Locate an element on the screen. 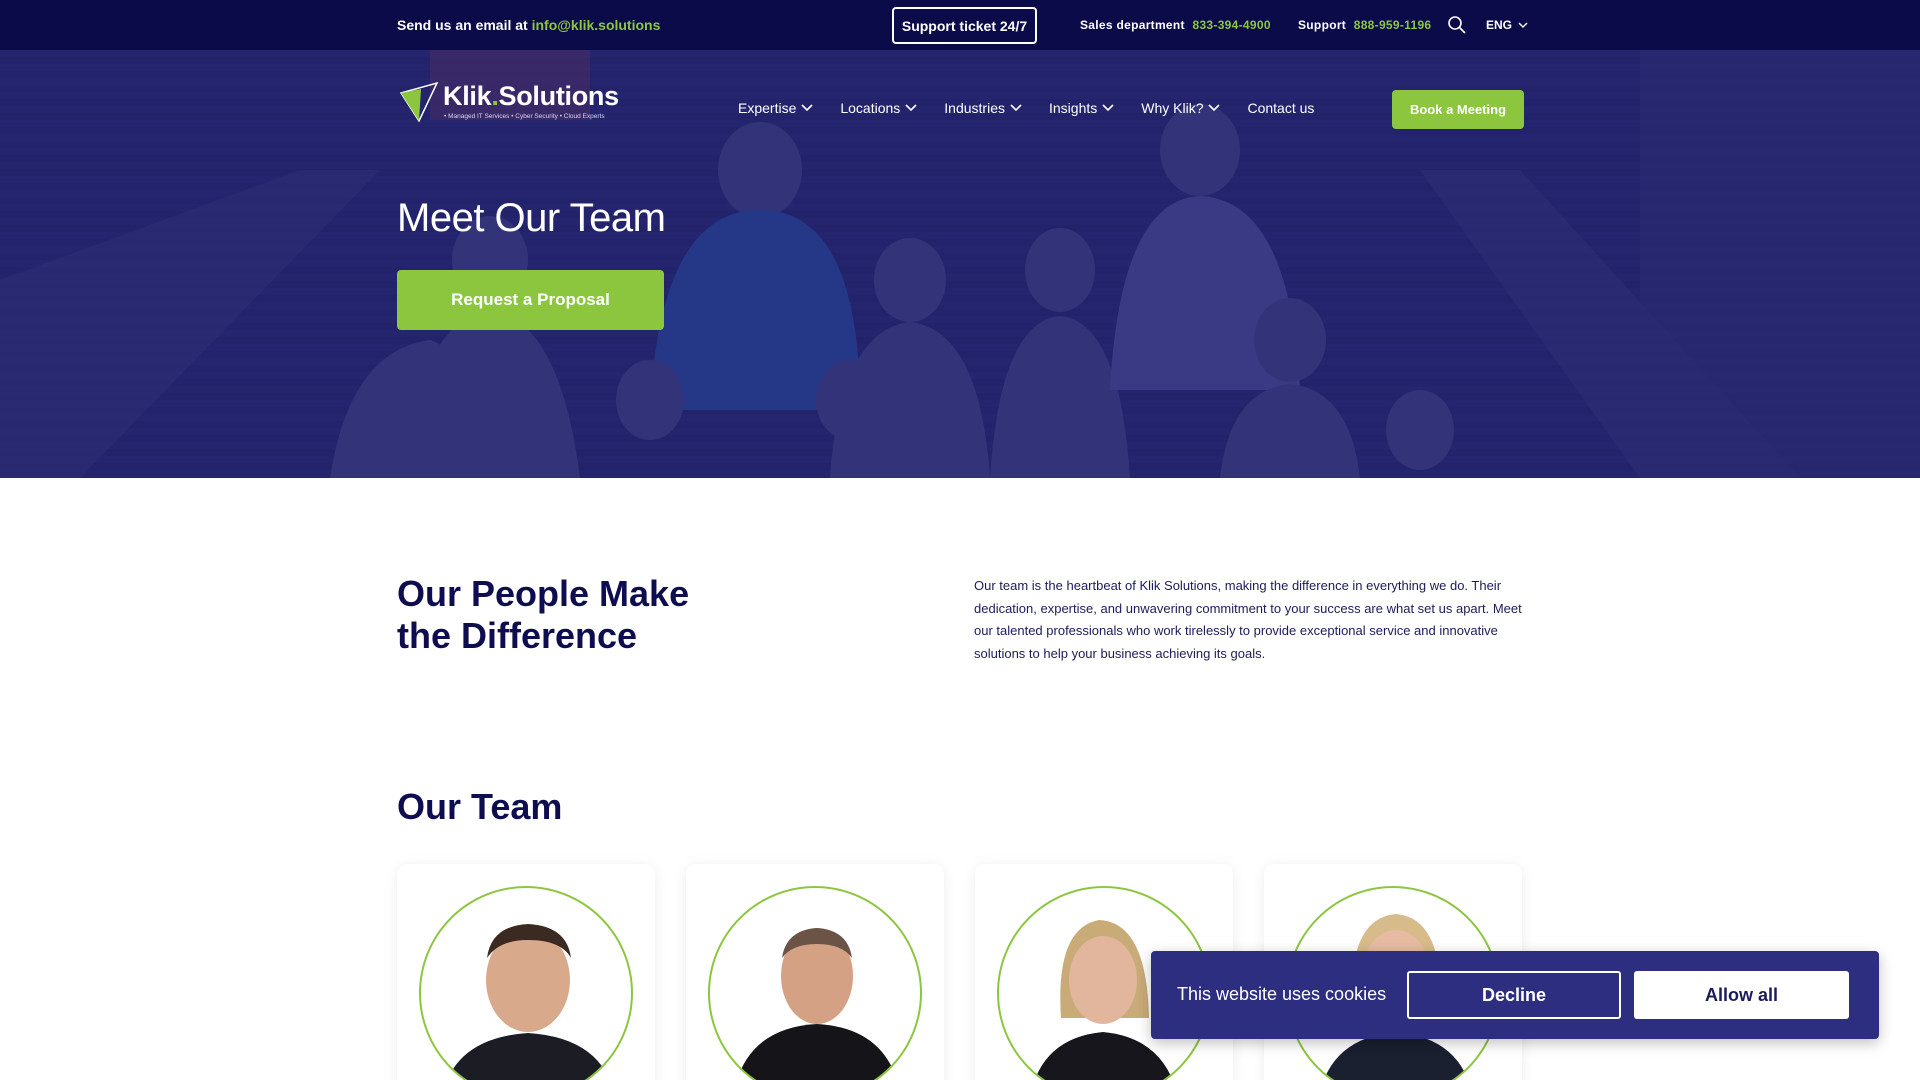 Image resolution: width=1920 pixels, height=1080 pixels. cookie-decline-button: Decline is located at coordinates (1514, 995).